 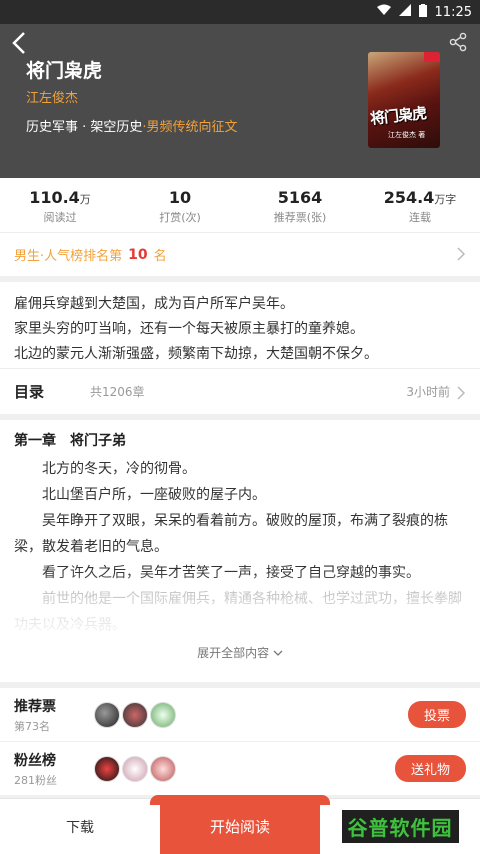 What do you see at coordinates (180, 197) in the screenshot?
I see `stat-value: 10` at bounding box center [180, 197].